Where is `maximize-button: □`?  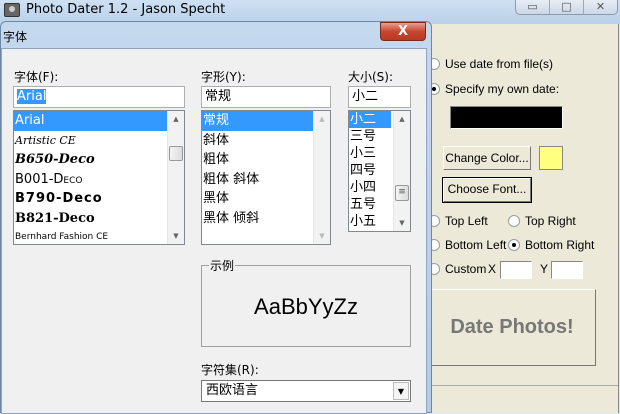 maximize-button: □ is located at coordinates (567, 7).